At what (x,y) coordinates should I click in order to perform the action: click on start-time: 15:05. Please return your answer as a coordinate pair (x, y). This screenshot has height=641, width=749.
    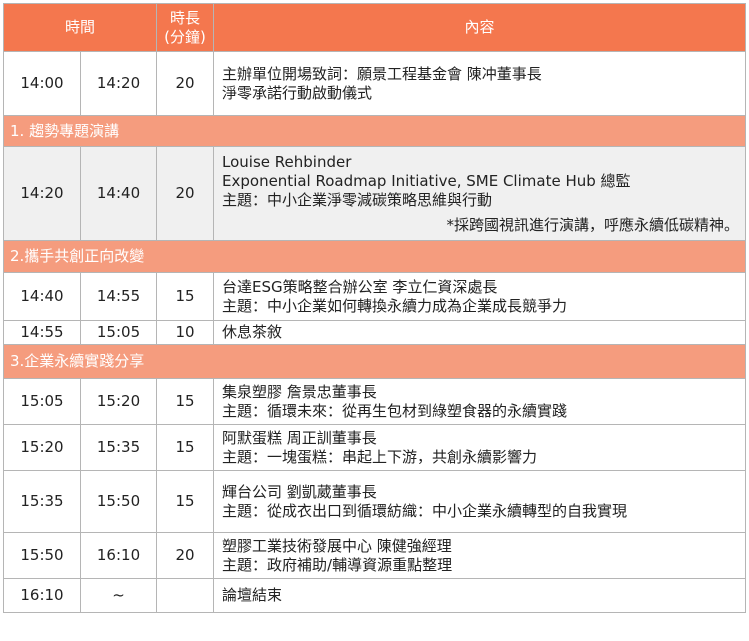
    Looking at the image, I should click on (42, 401).